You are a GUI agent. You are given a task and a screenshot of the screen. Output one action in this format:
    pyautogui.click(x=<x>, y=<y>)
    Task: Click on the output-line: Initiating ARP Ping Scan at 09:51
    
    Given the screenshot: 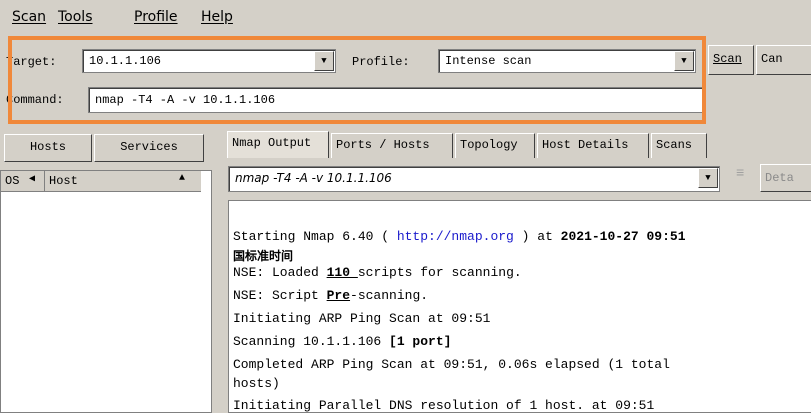 What is the action you would take?
    pyautogui.click(x=362, y=318)
    